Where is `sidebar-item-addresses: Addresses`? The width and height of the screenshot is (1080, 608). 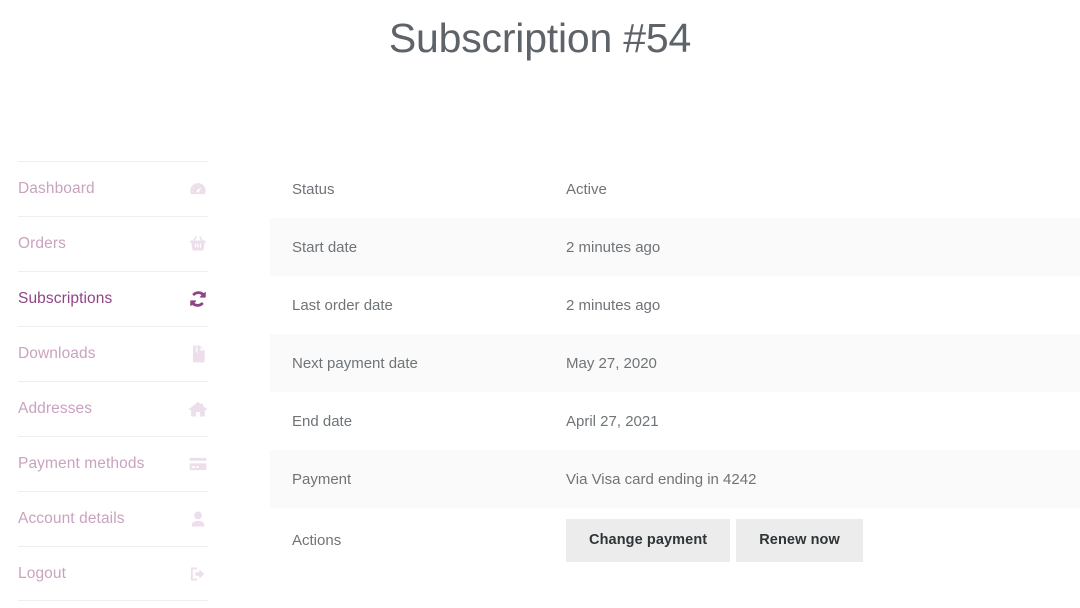
sidebar-item-addresses: Addresses is located at coordinates (113, 408).